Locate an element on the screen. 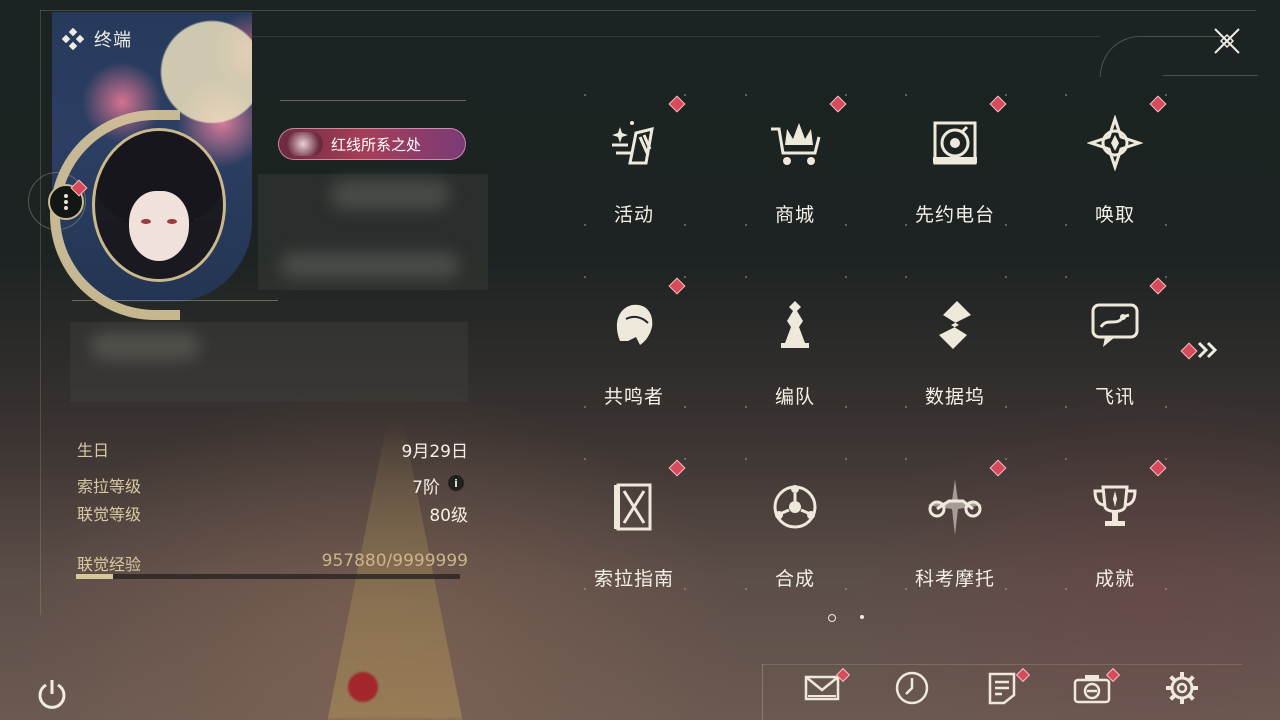  resonator-portrait-icon is located at coordinates (634, 325).